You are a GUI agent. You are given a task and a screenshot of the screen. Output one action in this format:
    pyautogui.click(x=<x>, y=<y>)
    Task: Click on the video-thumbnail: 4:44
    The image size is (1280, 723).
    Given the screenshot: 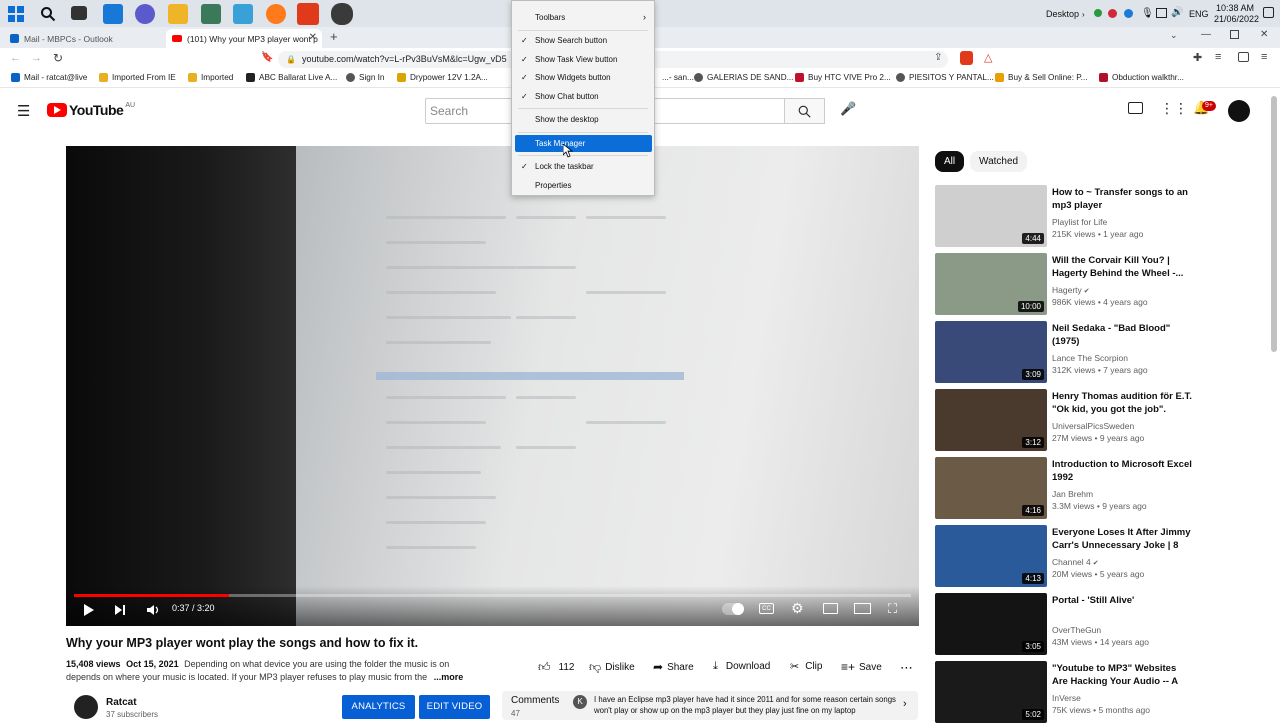 What is the action you would take?
    pyautogui.click(x=991, y=216)
    